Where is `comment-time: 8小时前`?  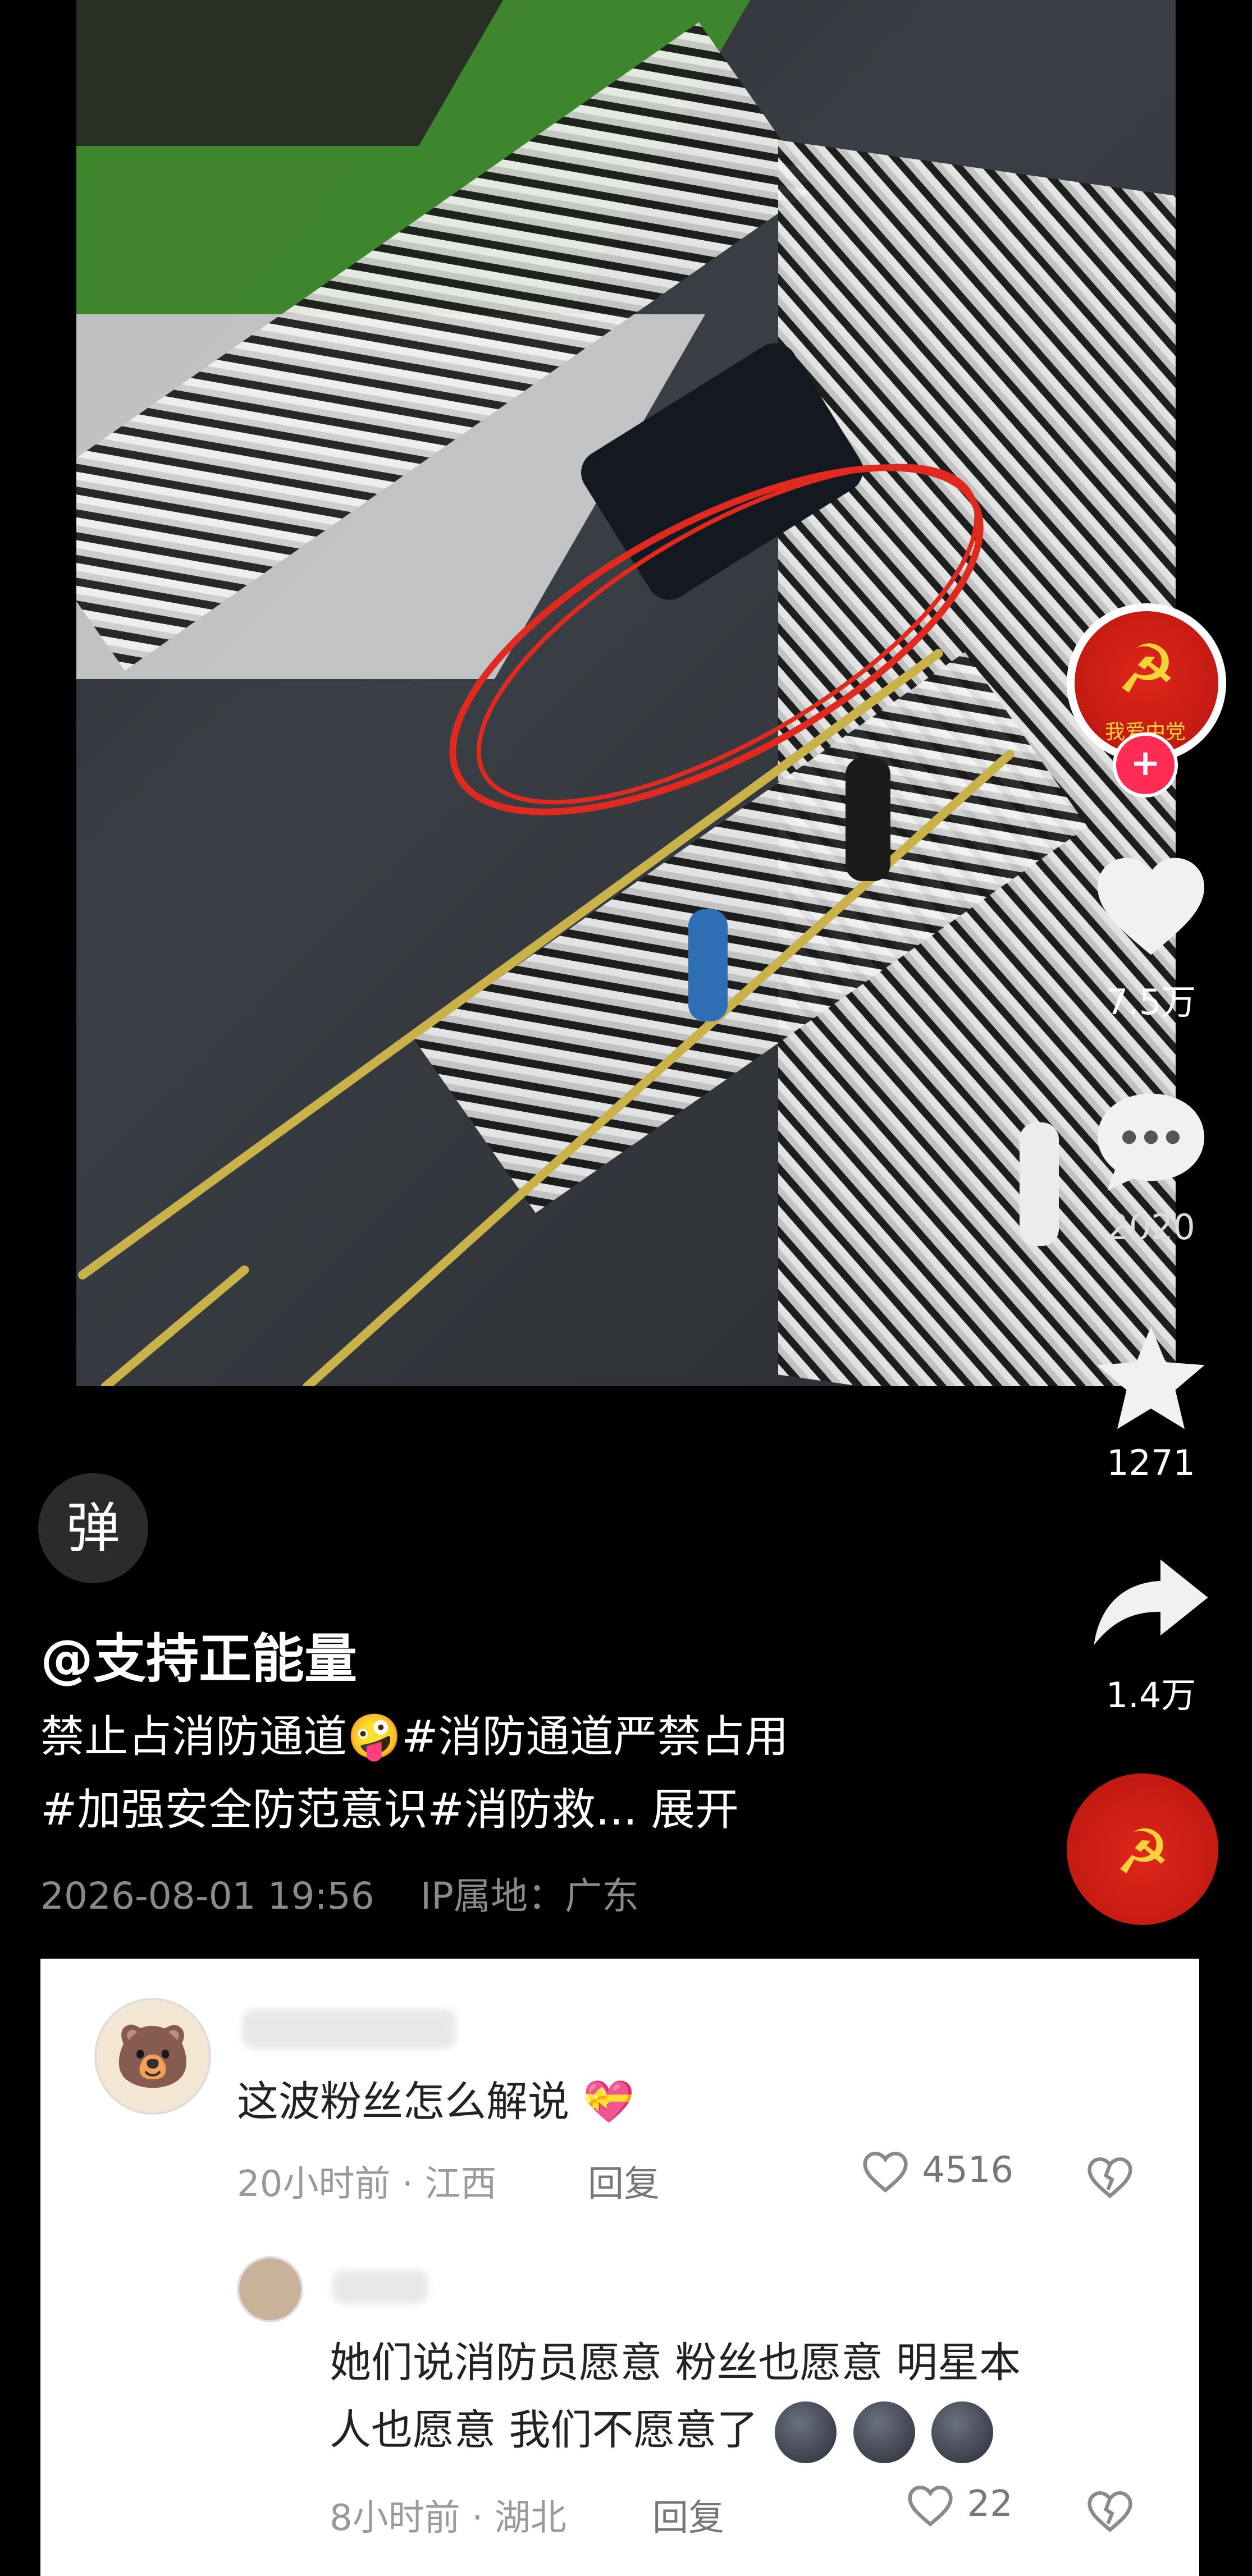
comment-time: 8小时前 is located at coordinates (395, 2518).